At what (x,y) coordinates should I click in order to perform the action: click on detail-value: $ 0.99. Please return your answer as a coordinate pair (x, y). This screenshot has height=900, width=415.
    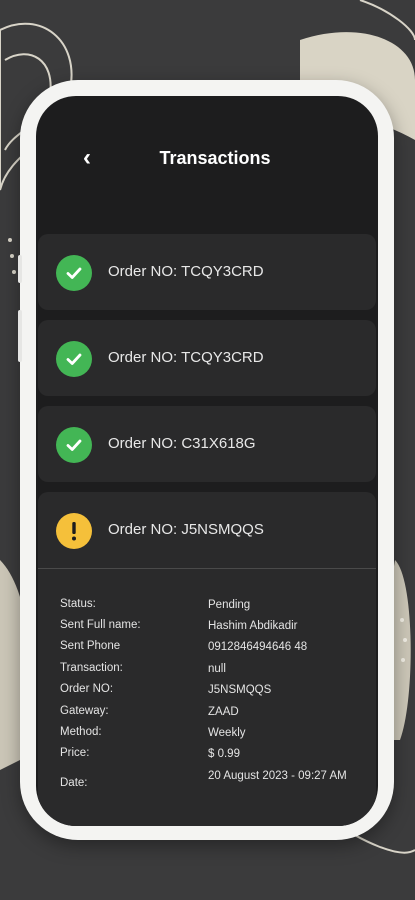
    Looking at the image, I should click on (224, 754).